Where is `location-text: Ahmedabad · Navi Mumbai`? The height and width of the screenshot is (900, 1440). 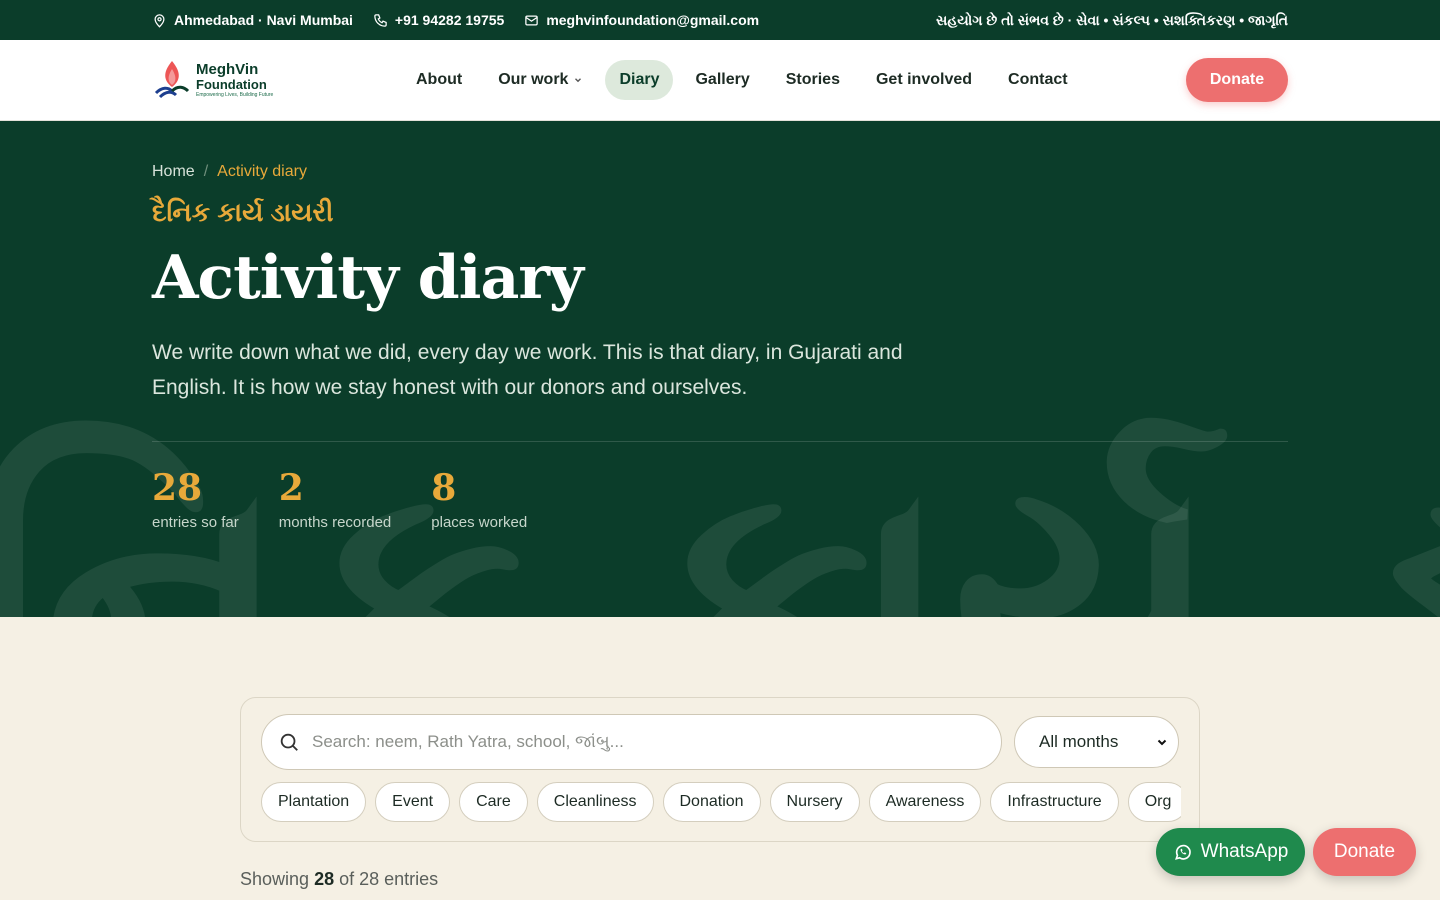
location-text: Ahmedabad · Navi Mumbai is located at coordinates (263, 20).